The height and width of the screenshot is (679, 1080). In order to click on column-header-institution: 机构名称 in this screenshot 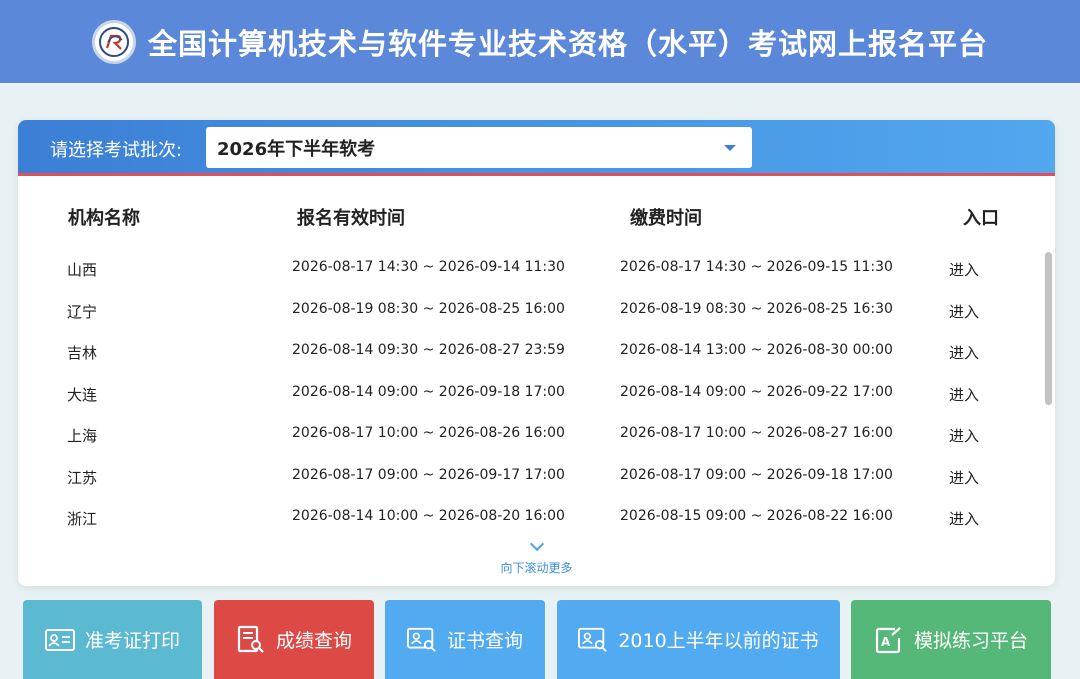, I will do `click(104, 218)`.